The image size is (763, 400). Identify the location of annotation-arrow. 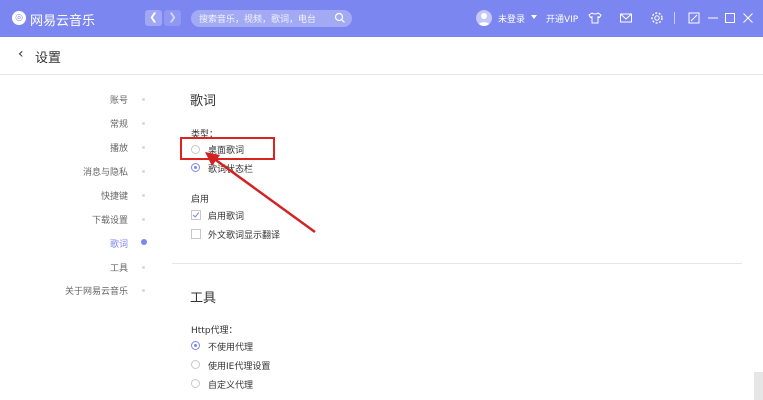
(260, 193).